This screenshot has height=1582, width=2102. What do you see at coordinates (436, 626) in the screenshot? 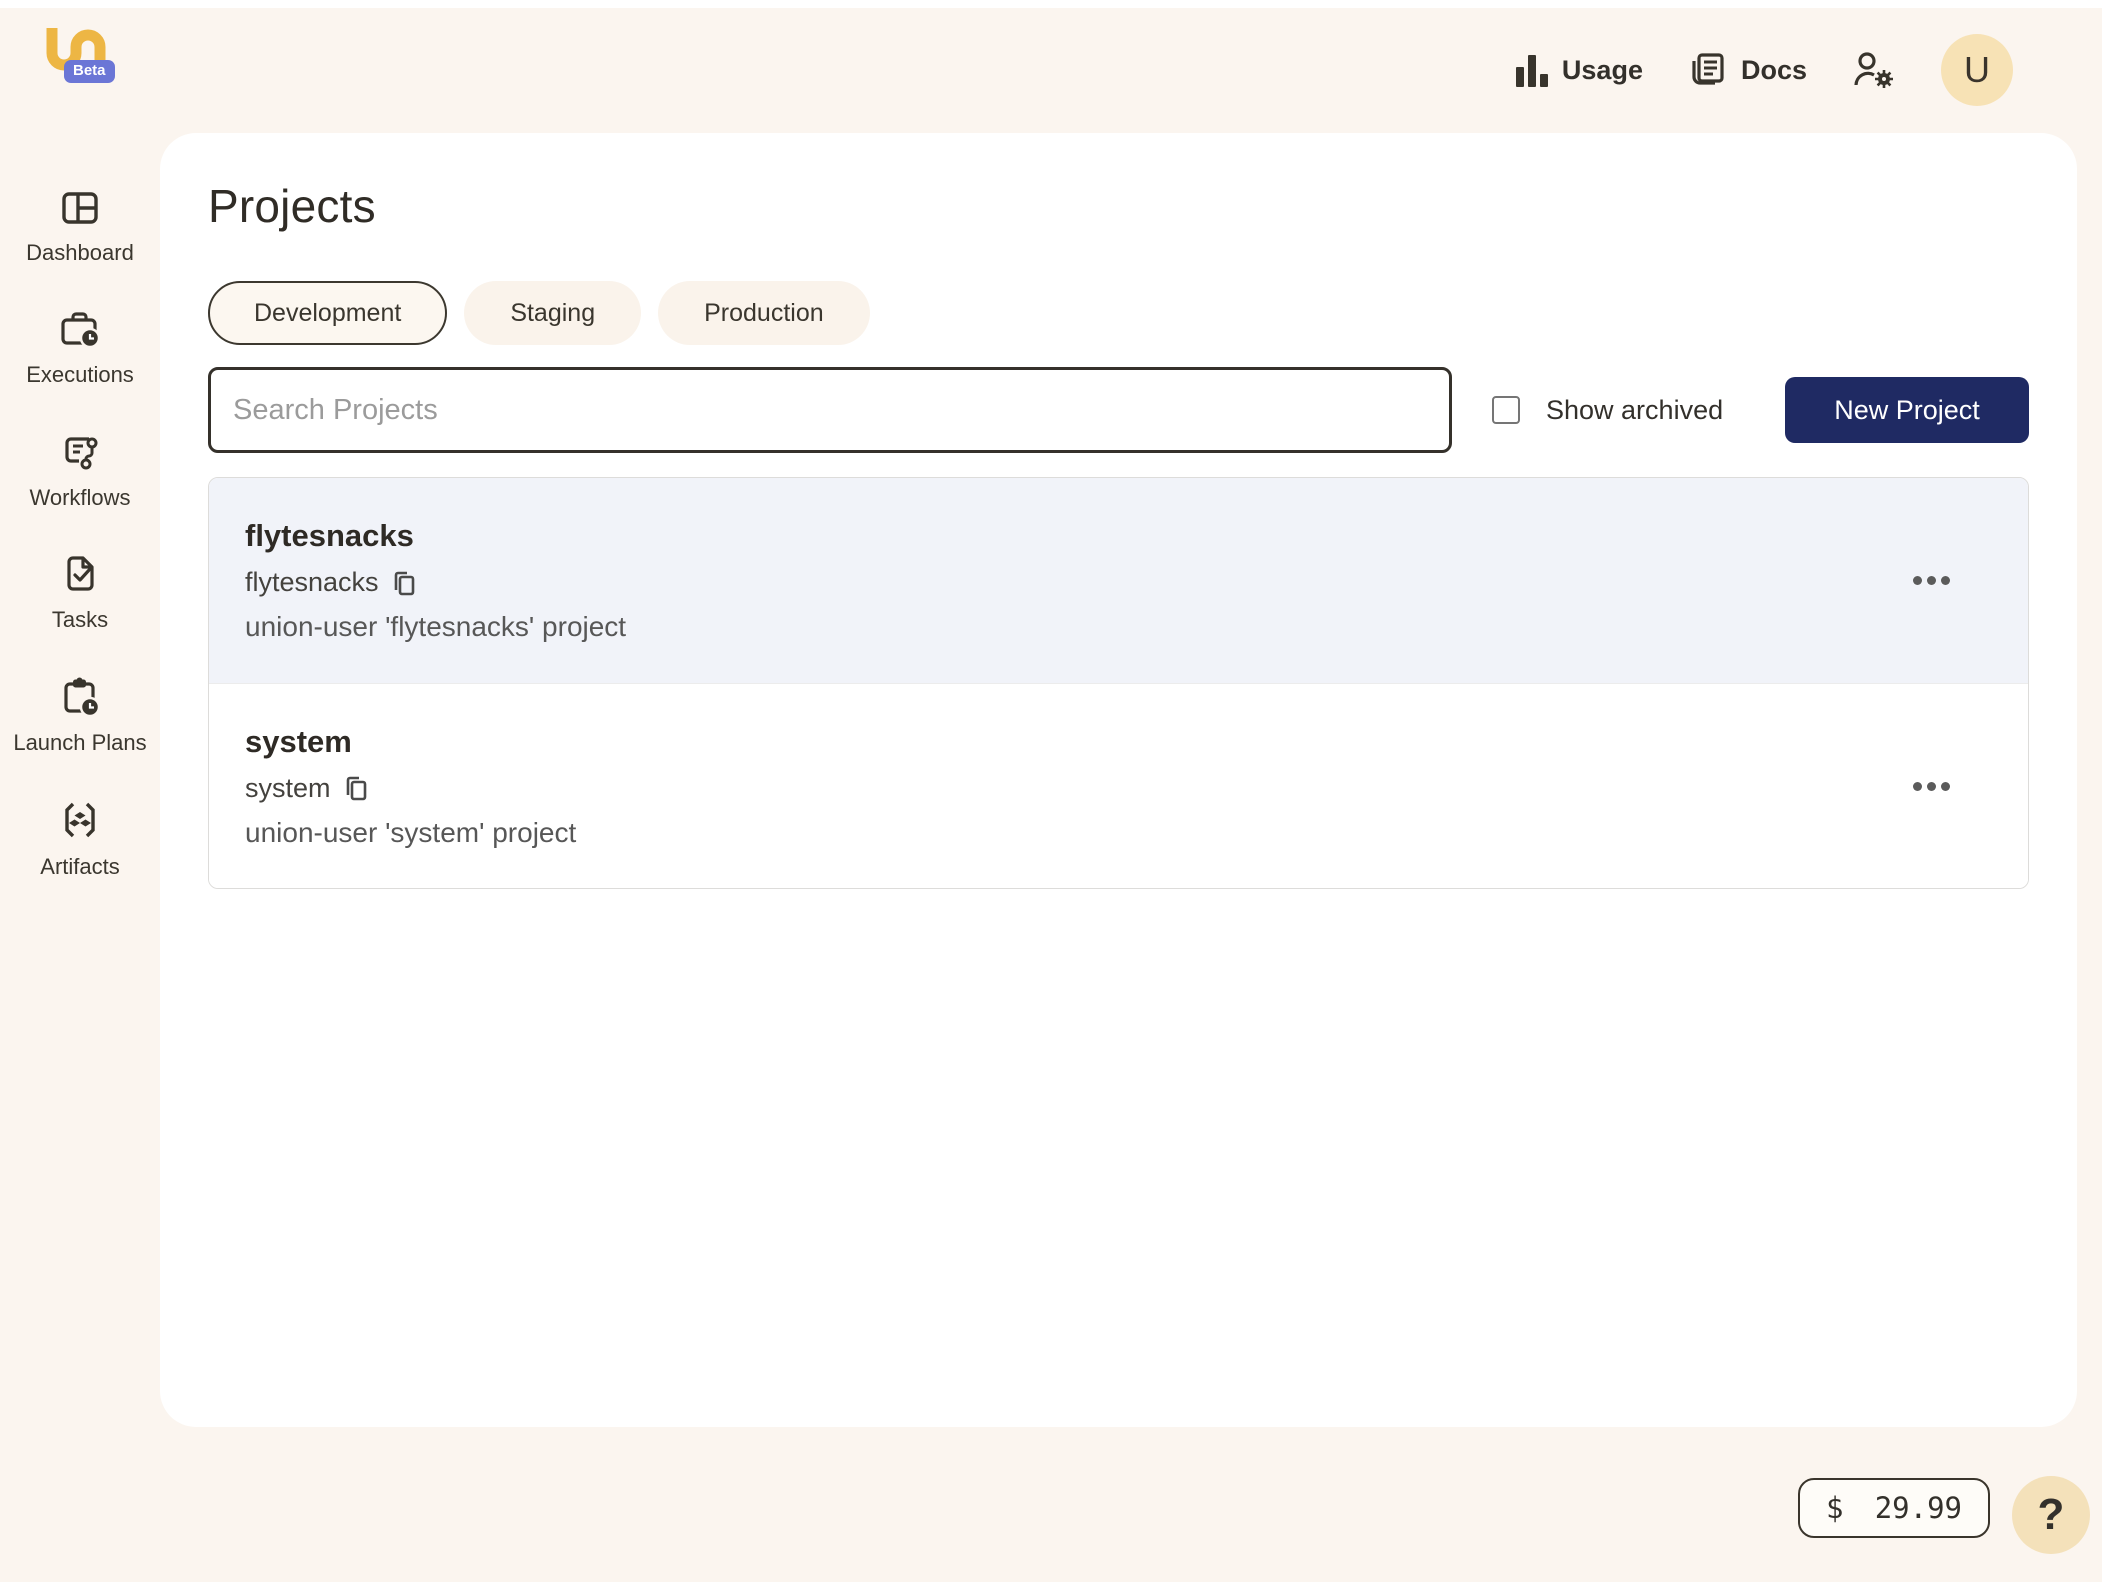
I see `project-description: union-user 'flytesnacks' project` at bounding box center [436, 626].